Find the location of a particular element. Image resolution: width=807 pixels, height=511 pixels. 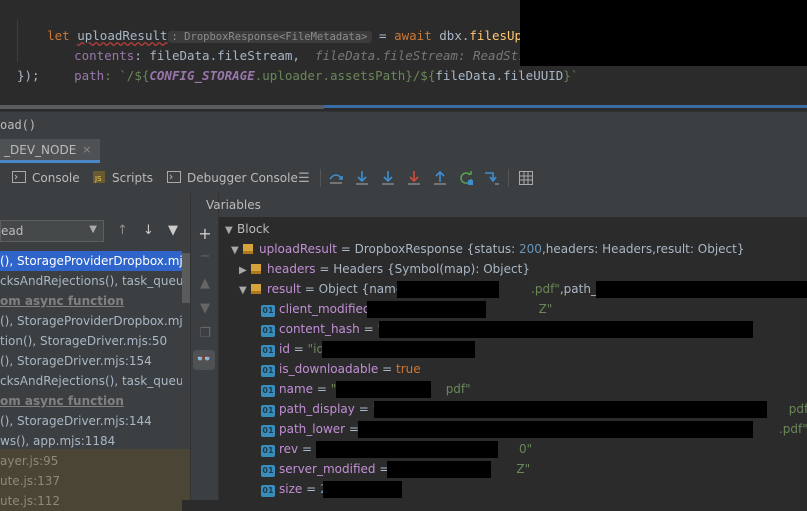

field-name: content_hash is located at coordinates (319, 329).